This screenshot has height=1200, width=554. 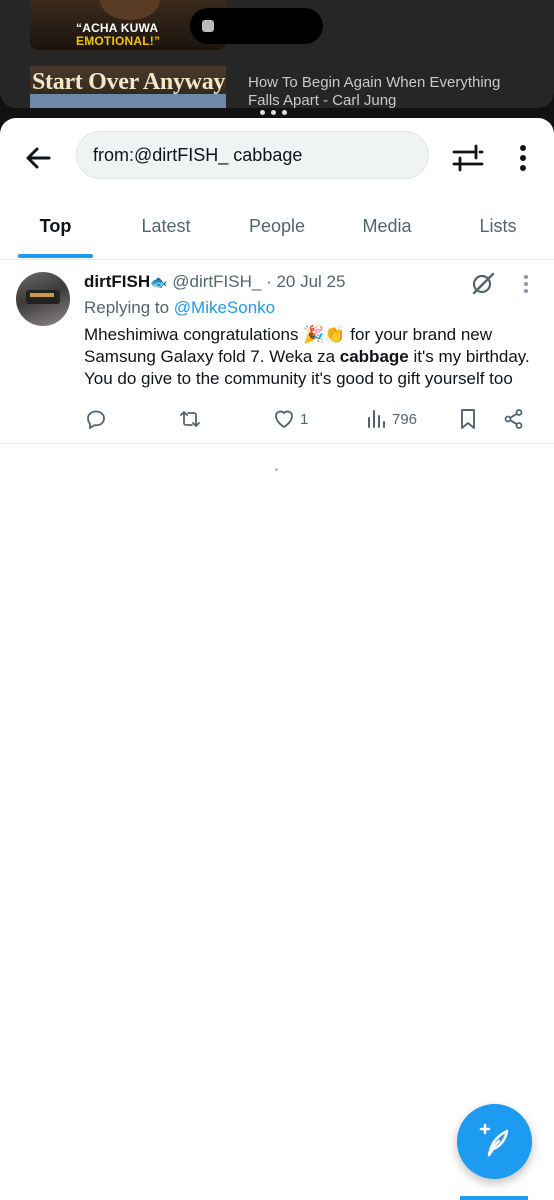 What do you see at coordinates (498, 226) in the screenshot?
I see `tab-lists: Lists` at bounding box center [498, 226].